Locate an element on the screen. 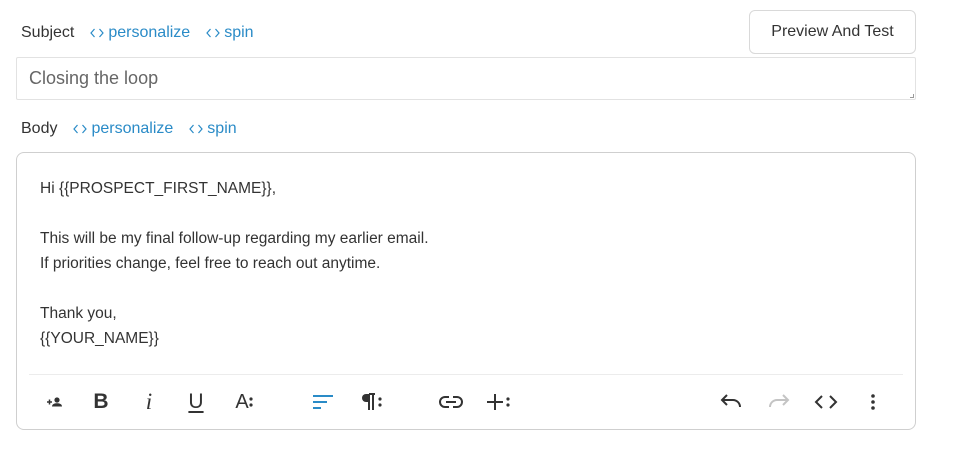 Image resolution: width=962 pixels, height=471 pixels. subject-personalize-link: personalize is located at coordinates (140, 33).